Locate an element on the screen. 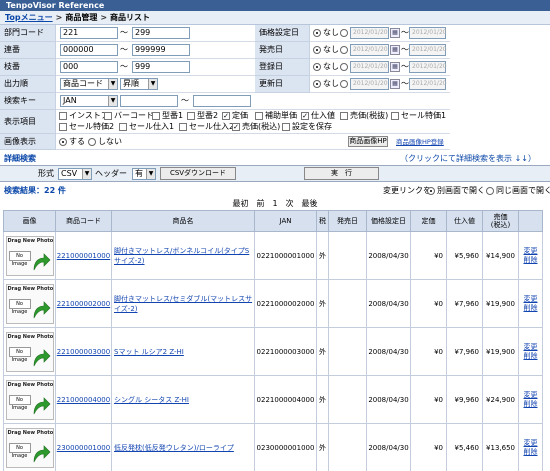 The width and height of the screenshot is (550, 471). serial-to-input: 999999 is located at coordinates (161, 50).